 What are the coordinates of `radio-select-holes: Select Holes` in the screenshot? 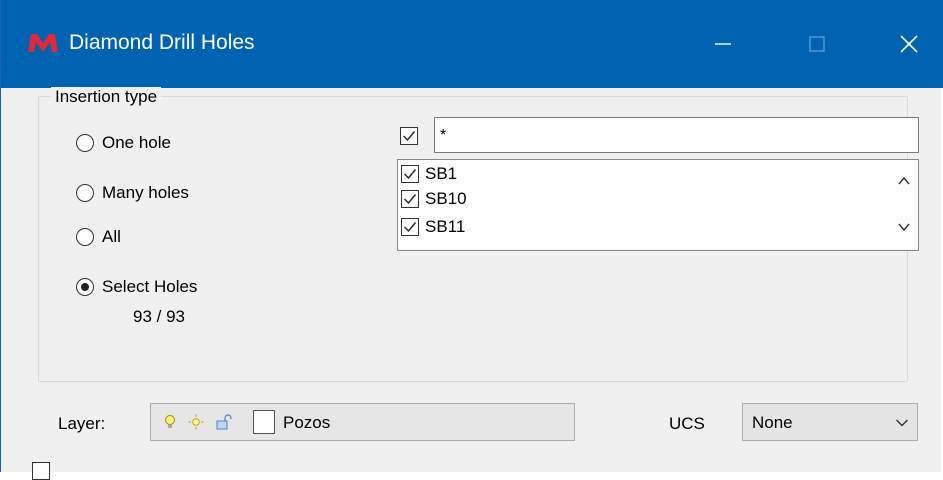 It's located at (136, 287).